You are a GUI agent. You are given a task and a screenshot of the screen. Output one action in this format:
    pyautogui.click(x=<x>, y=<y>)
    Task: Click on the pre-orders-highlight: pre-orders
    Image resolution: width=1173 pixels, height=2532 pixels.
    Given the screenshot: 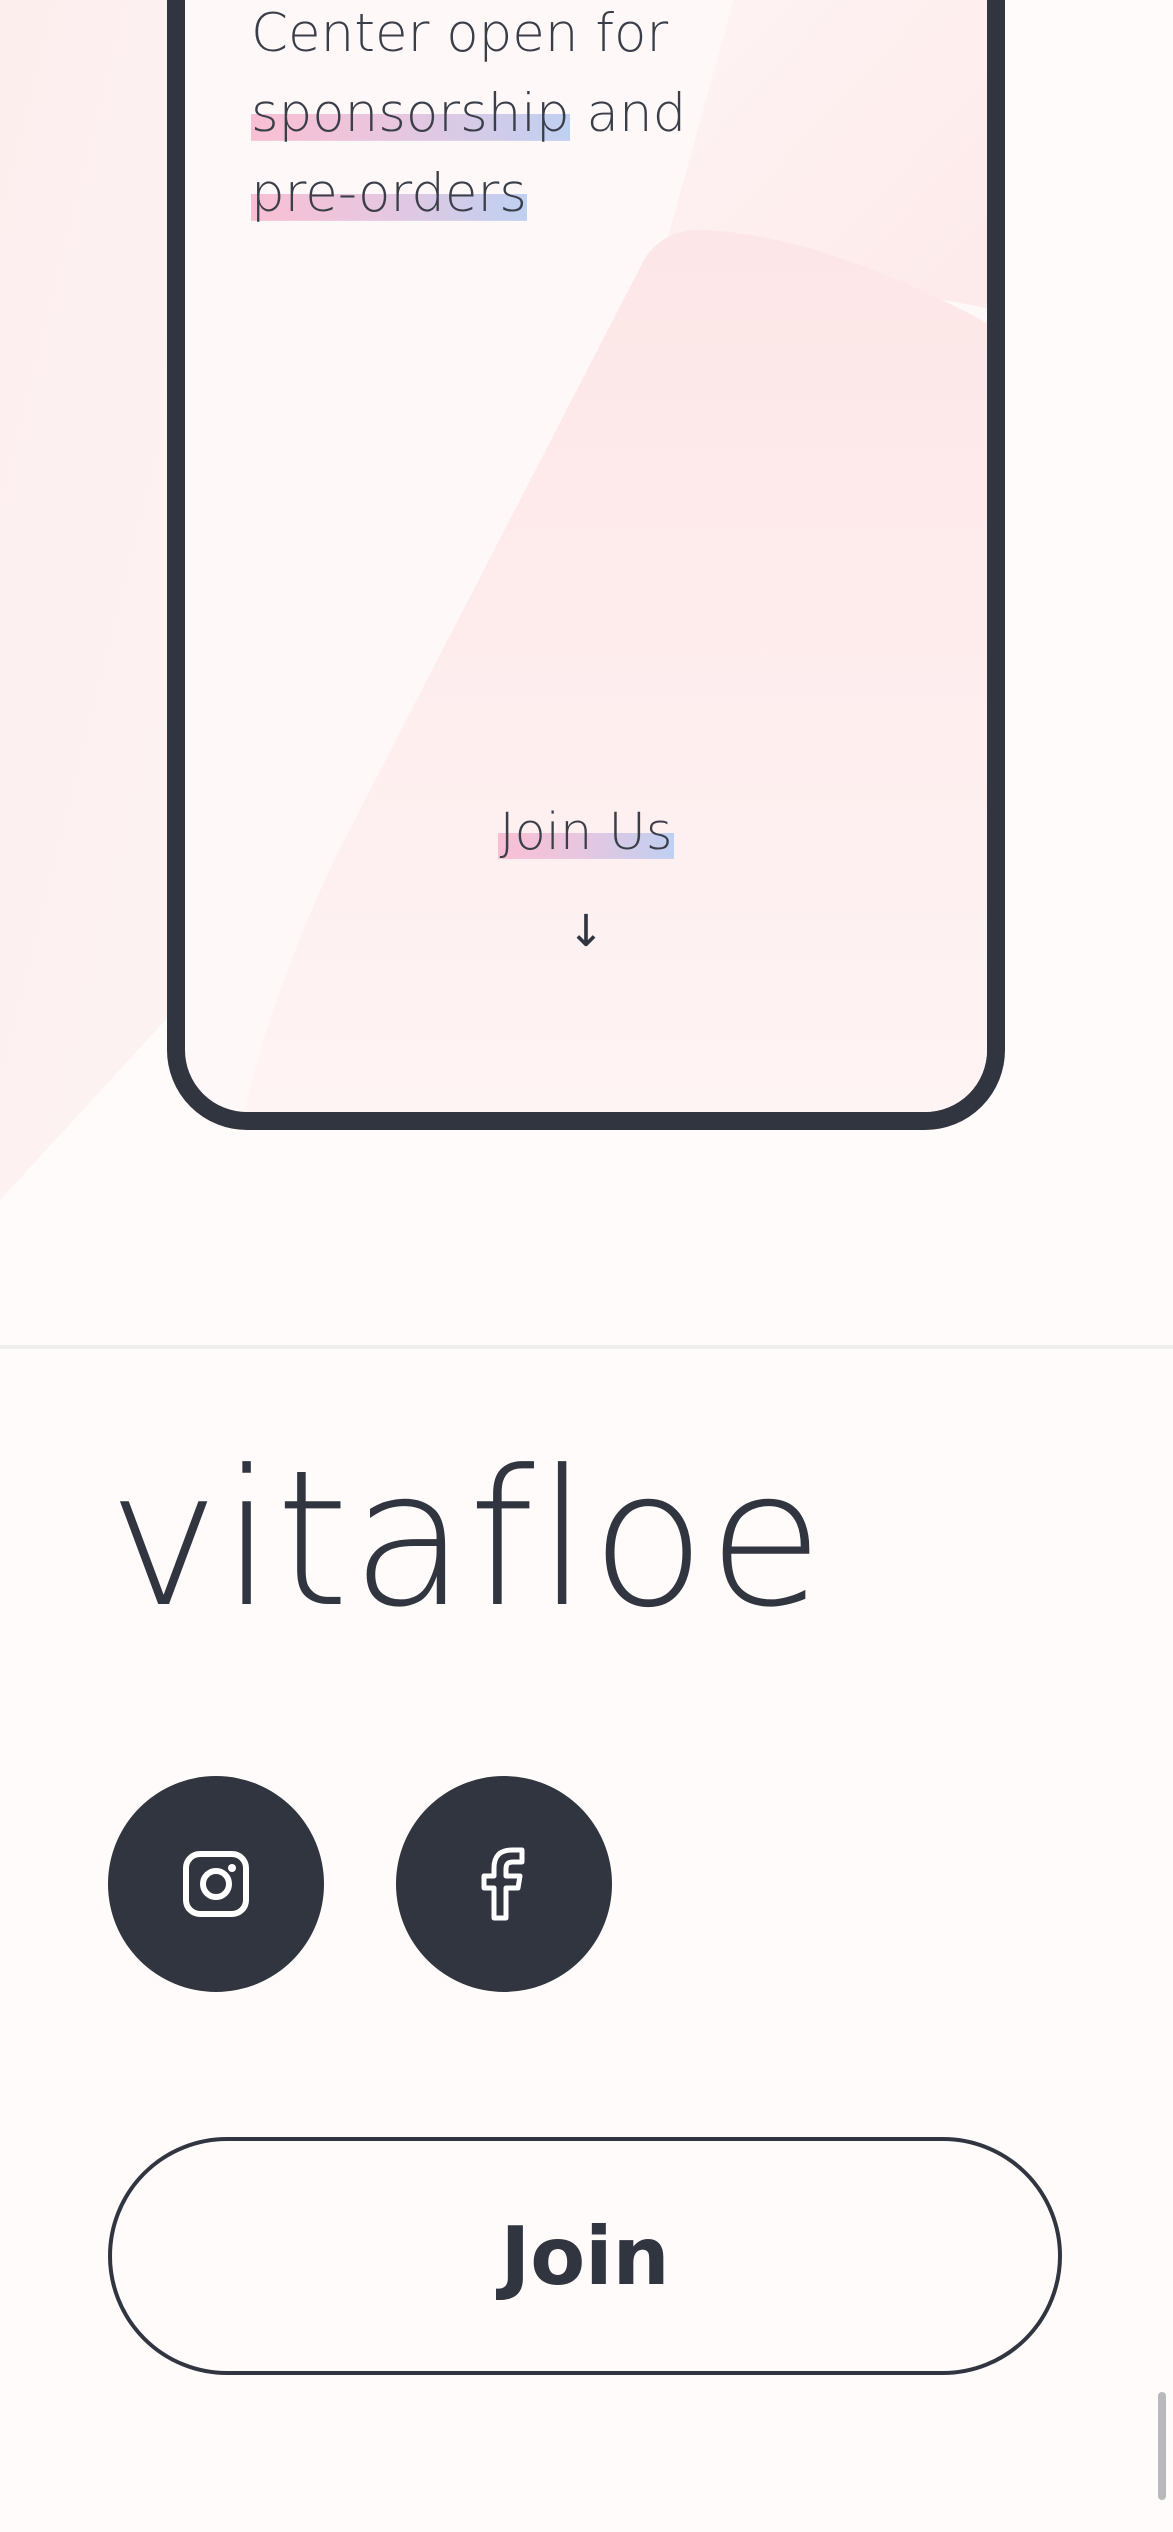 What is the action you would take?
    pyautogui.click(x=389, y=193)
    